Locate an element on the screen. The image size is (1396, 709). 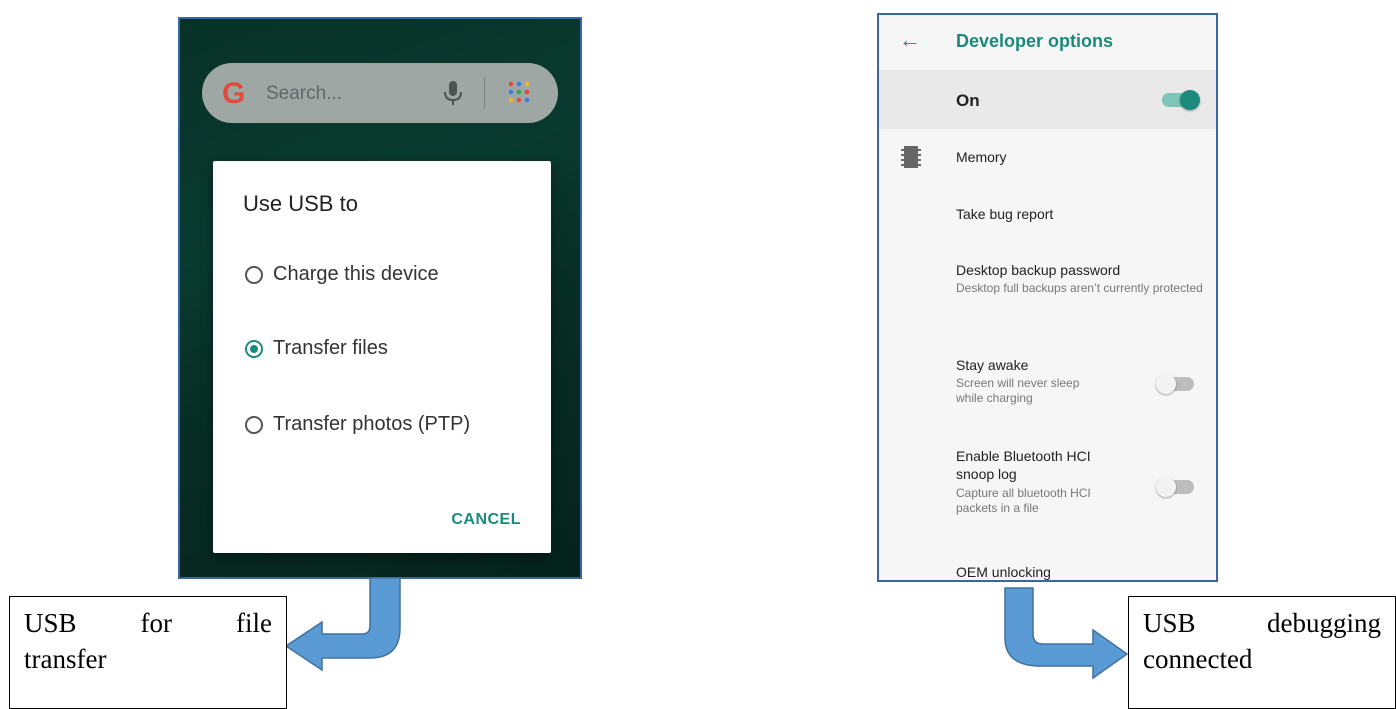
stay-awake-toggle-switch is located at coordinates (1175, 384).